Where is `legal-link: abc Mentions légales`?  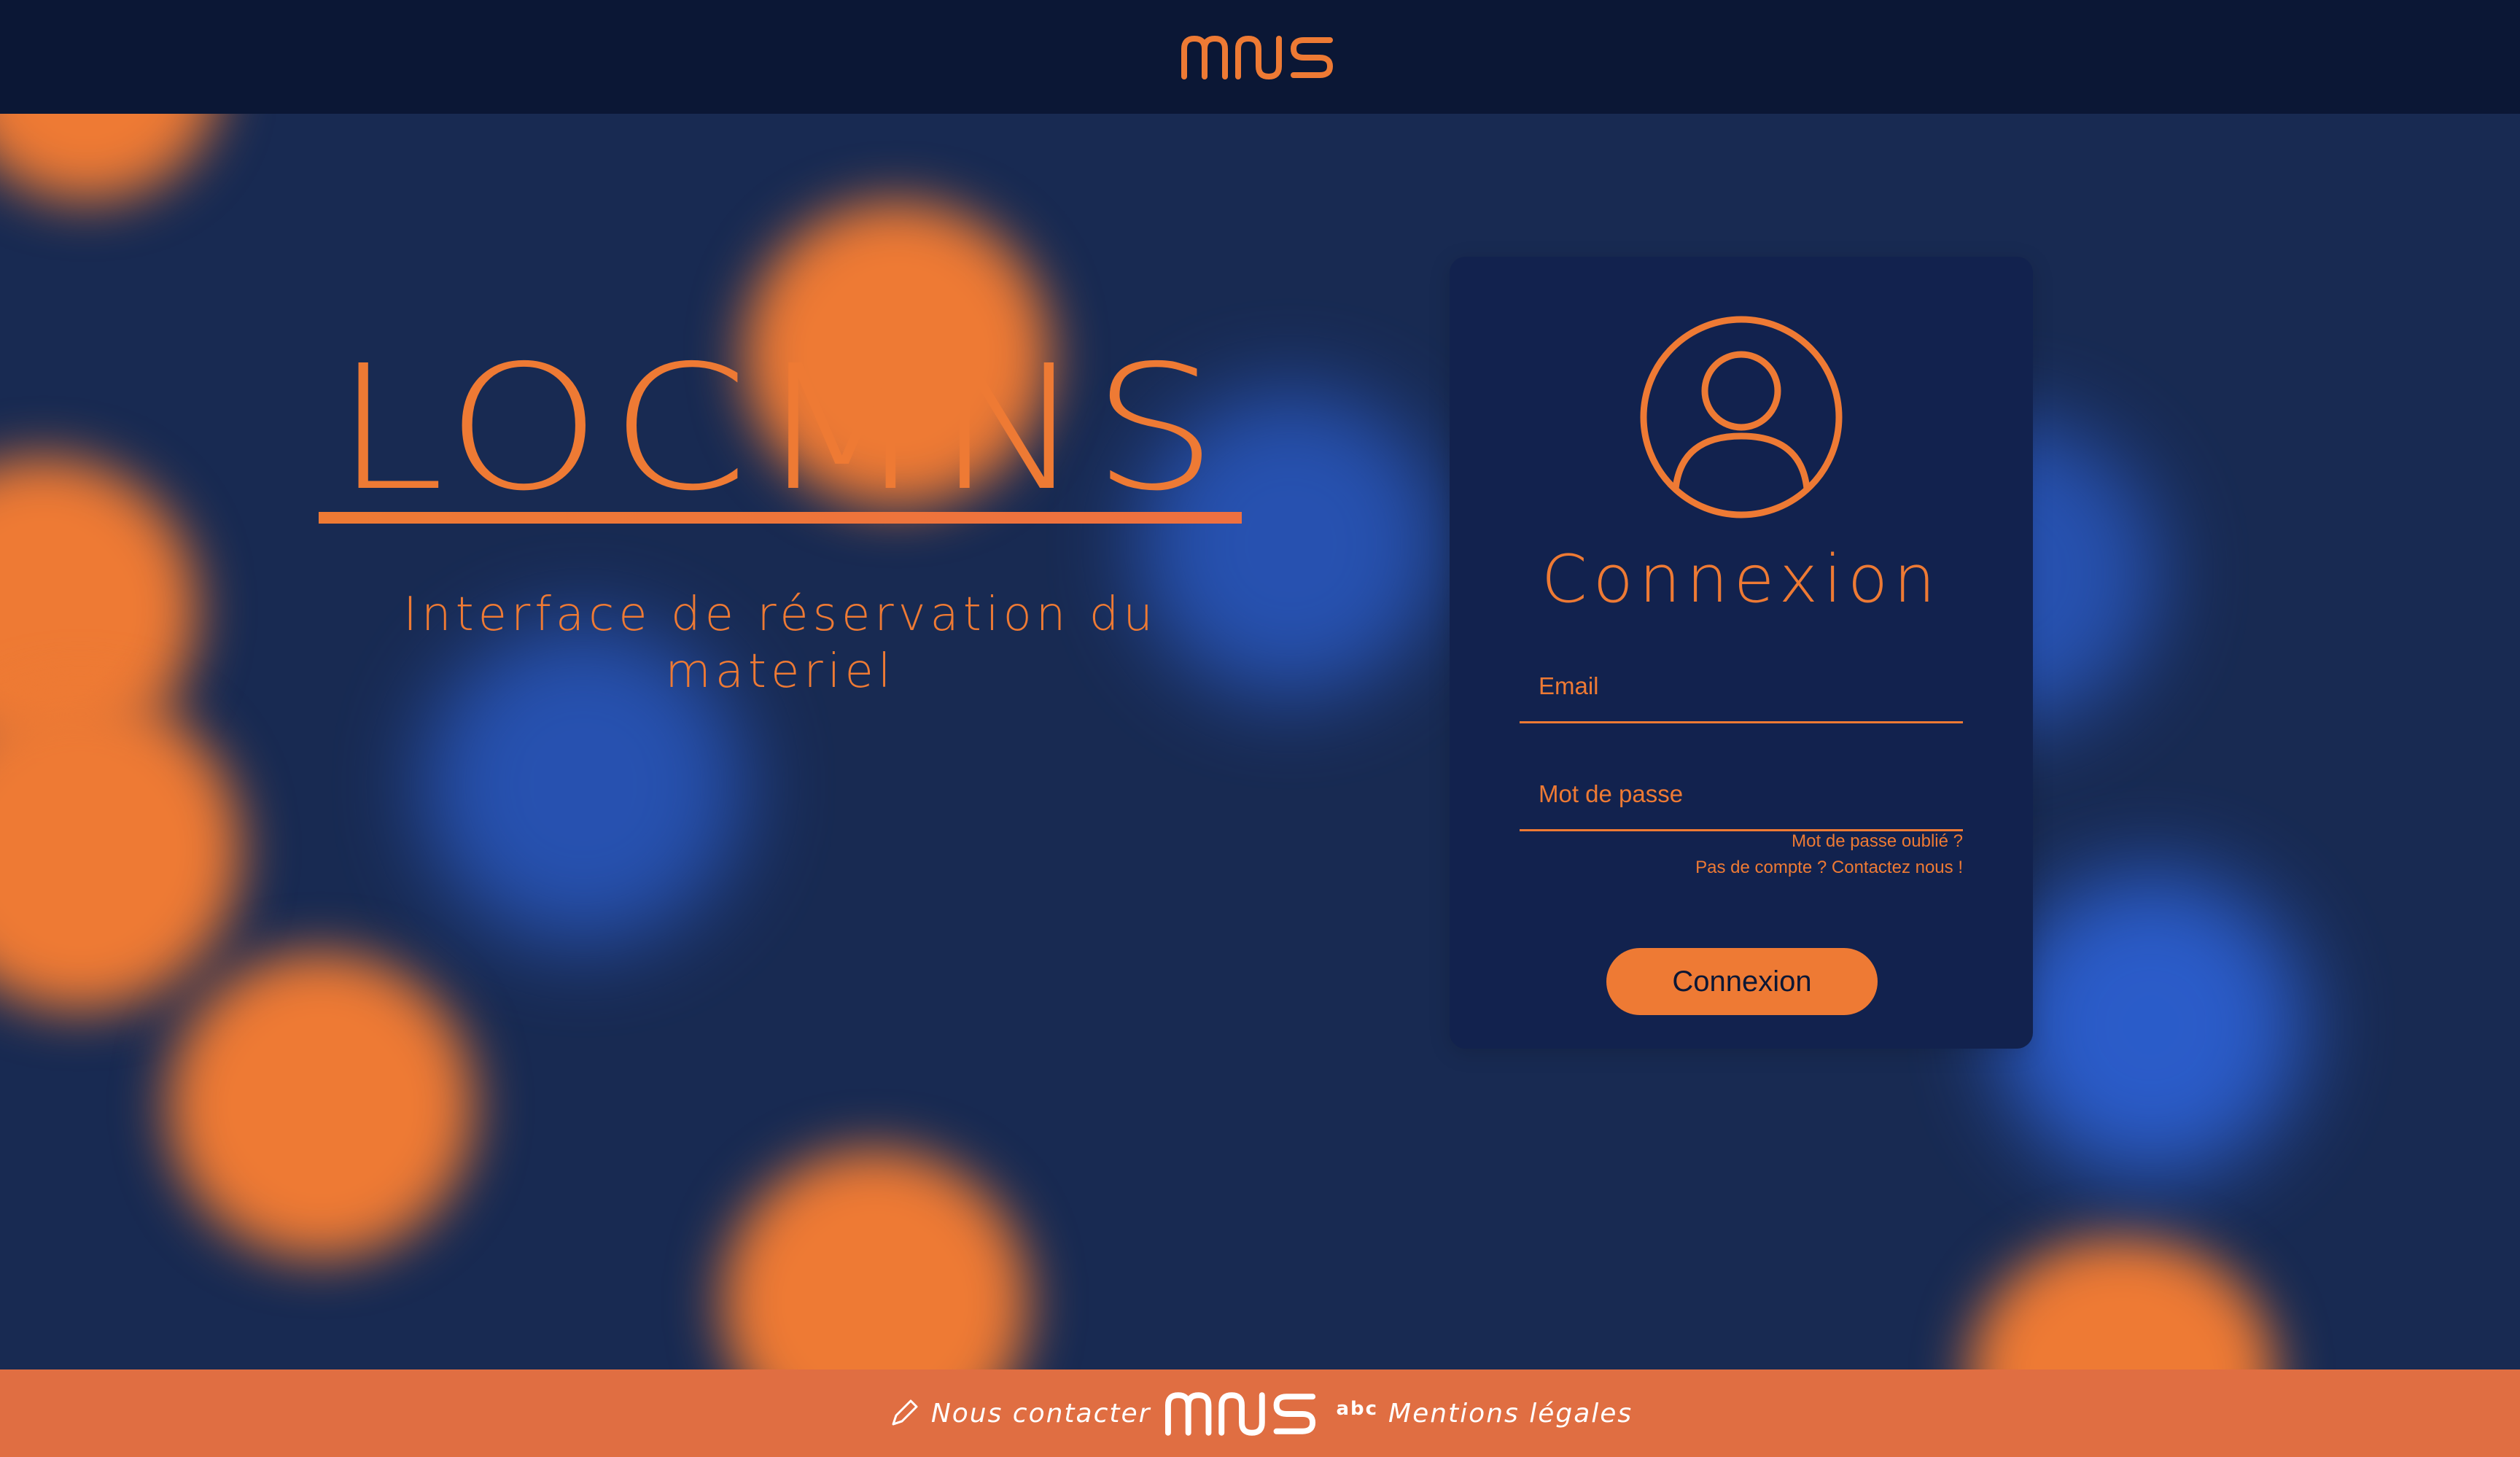 legal-link: abc Mentions légales is located at coordinates (1484, 1414).